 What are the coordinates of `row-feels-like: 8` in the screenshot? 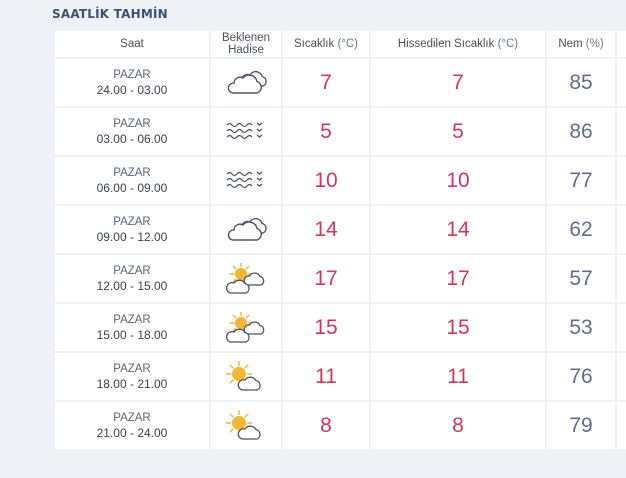 It's located at (458, 425).